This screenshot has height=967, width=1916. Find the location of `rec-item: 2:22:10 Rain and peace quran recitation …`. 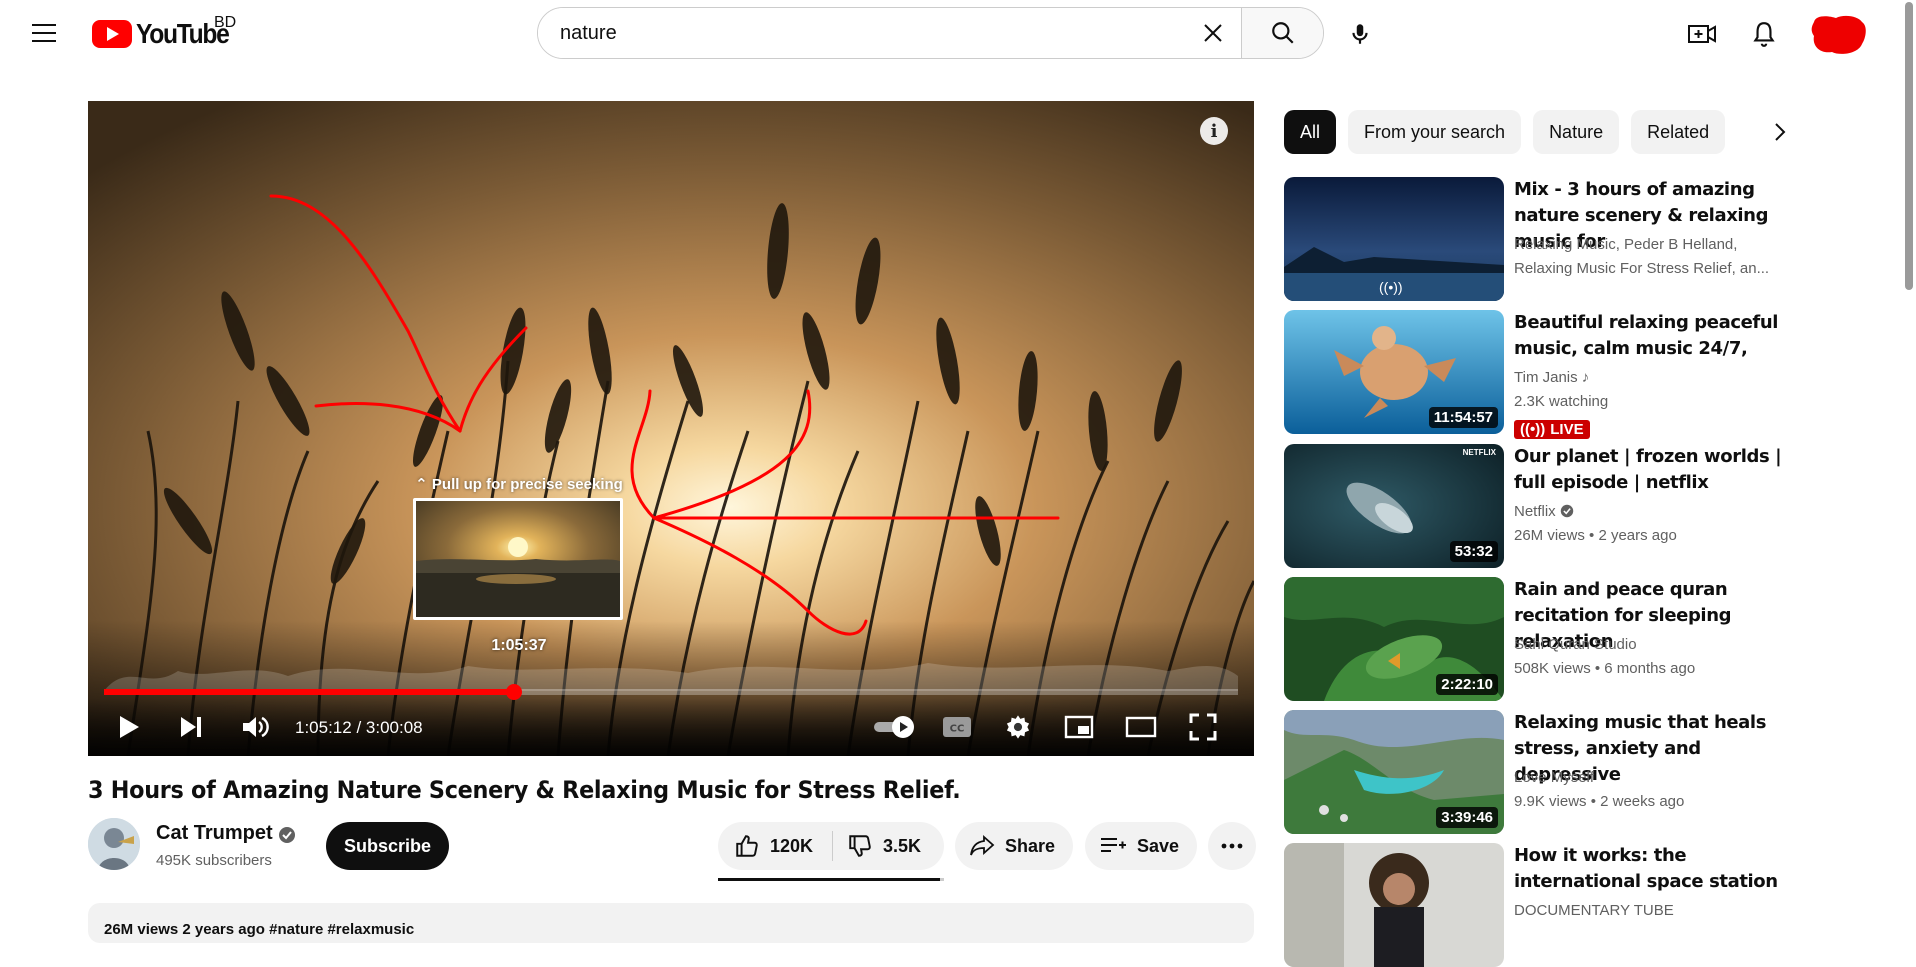

rec-item: 2:22:10 Rain and peace quran recitation … is located at coordinates (1534, 639).